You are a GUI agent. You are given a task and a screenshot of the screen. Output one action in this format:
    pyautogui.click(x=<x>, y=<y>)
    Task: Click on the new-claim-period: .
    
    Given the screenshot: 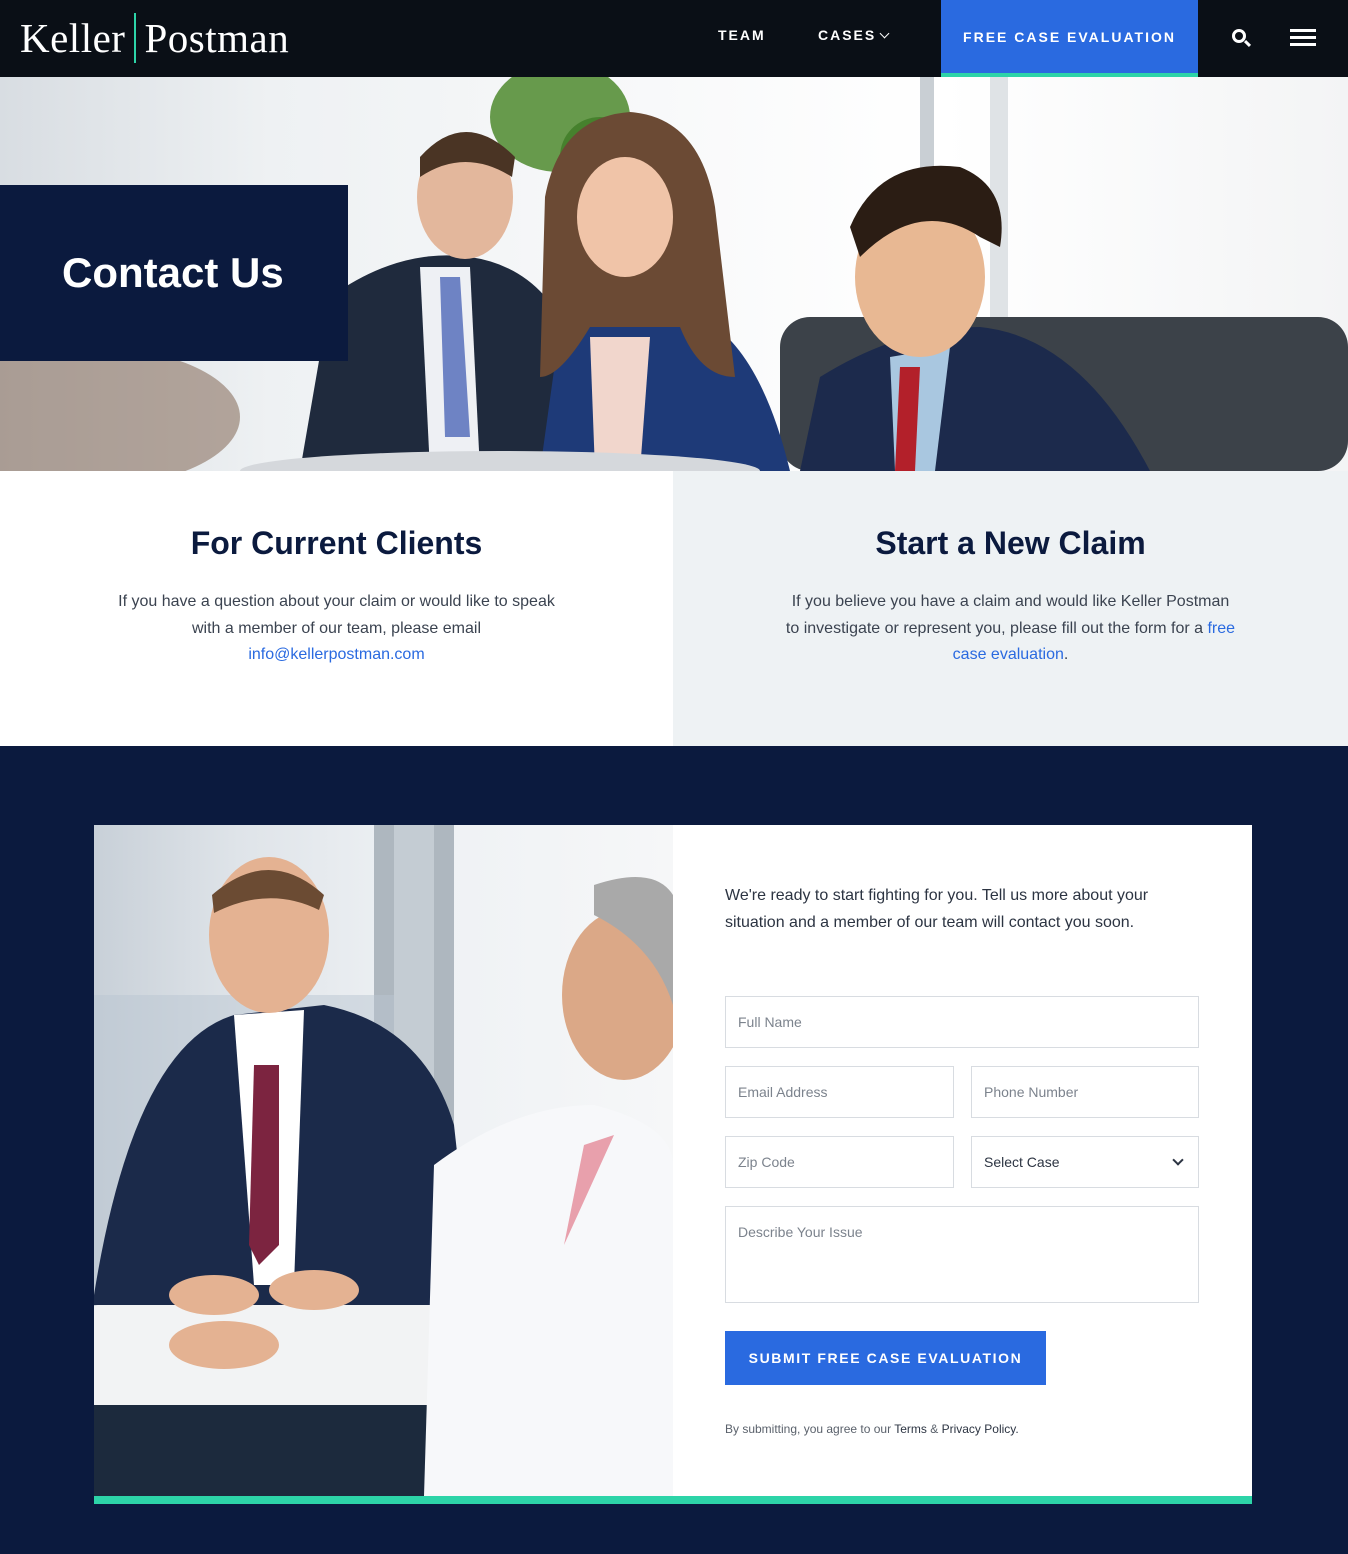 What is the action you would take?
    pyautogui.click(x=1066, y=654)
    